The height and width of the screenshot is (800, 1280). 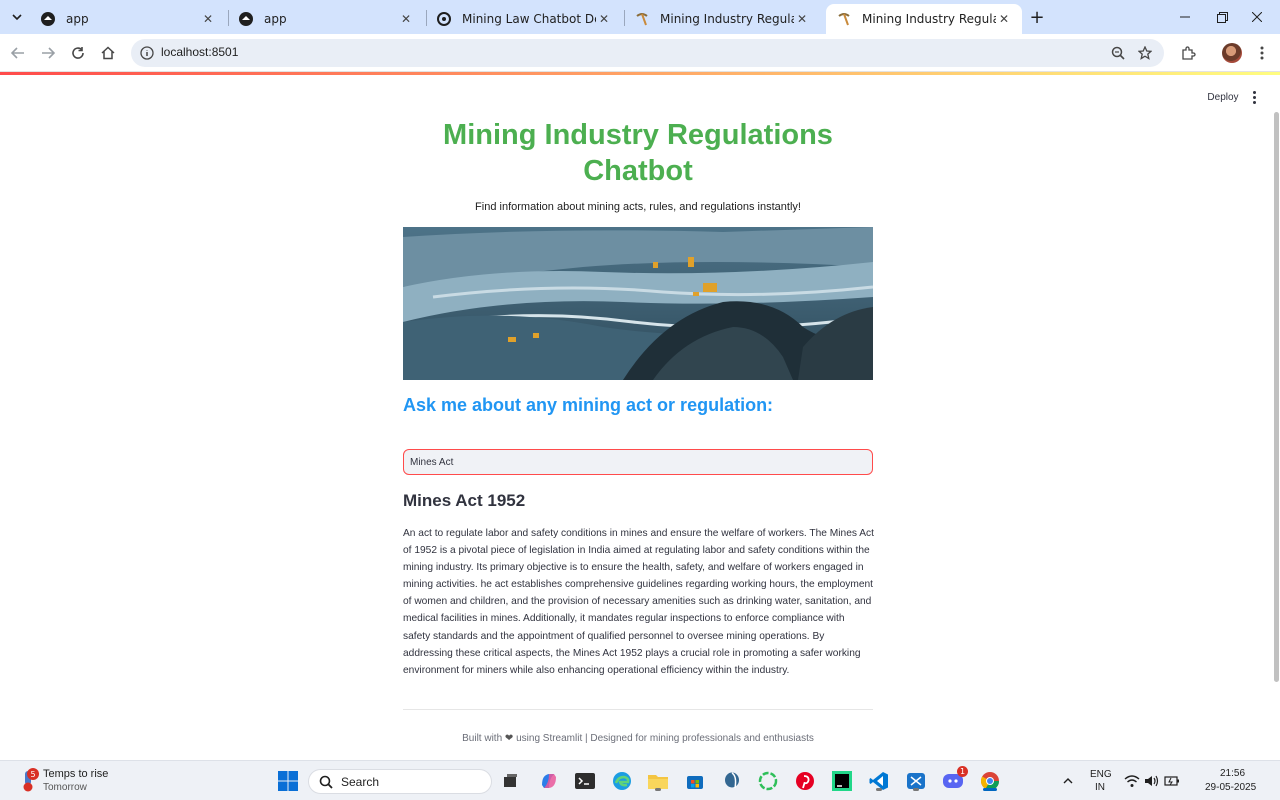 I want to click on back-button, so click(x=18, y=53).